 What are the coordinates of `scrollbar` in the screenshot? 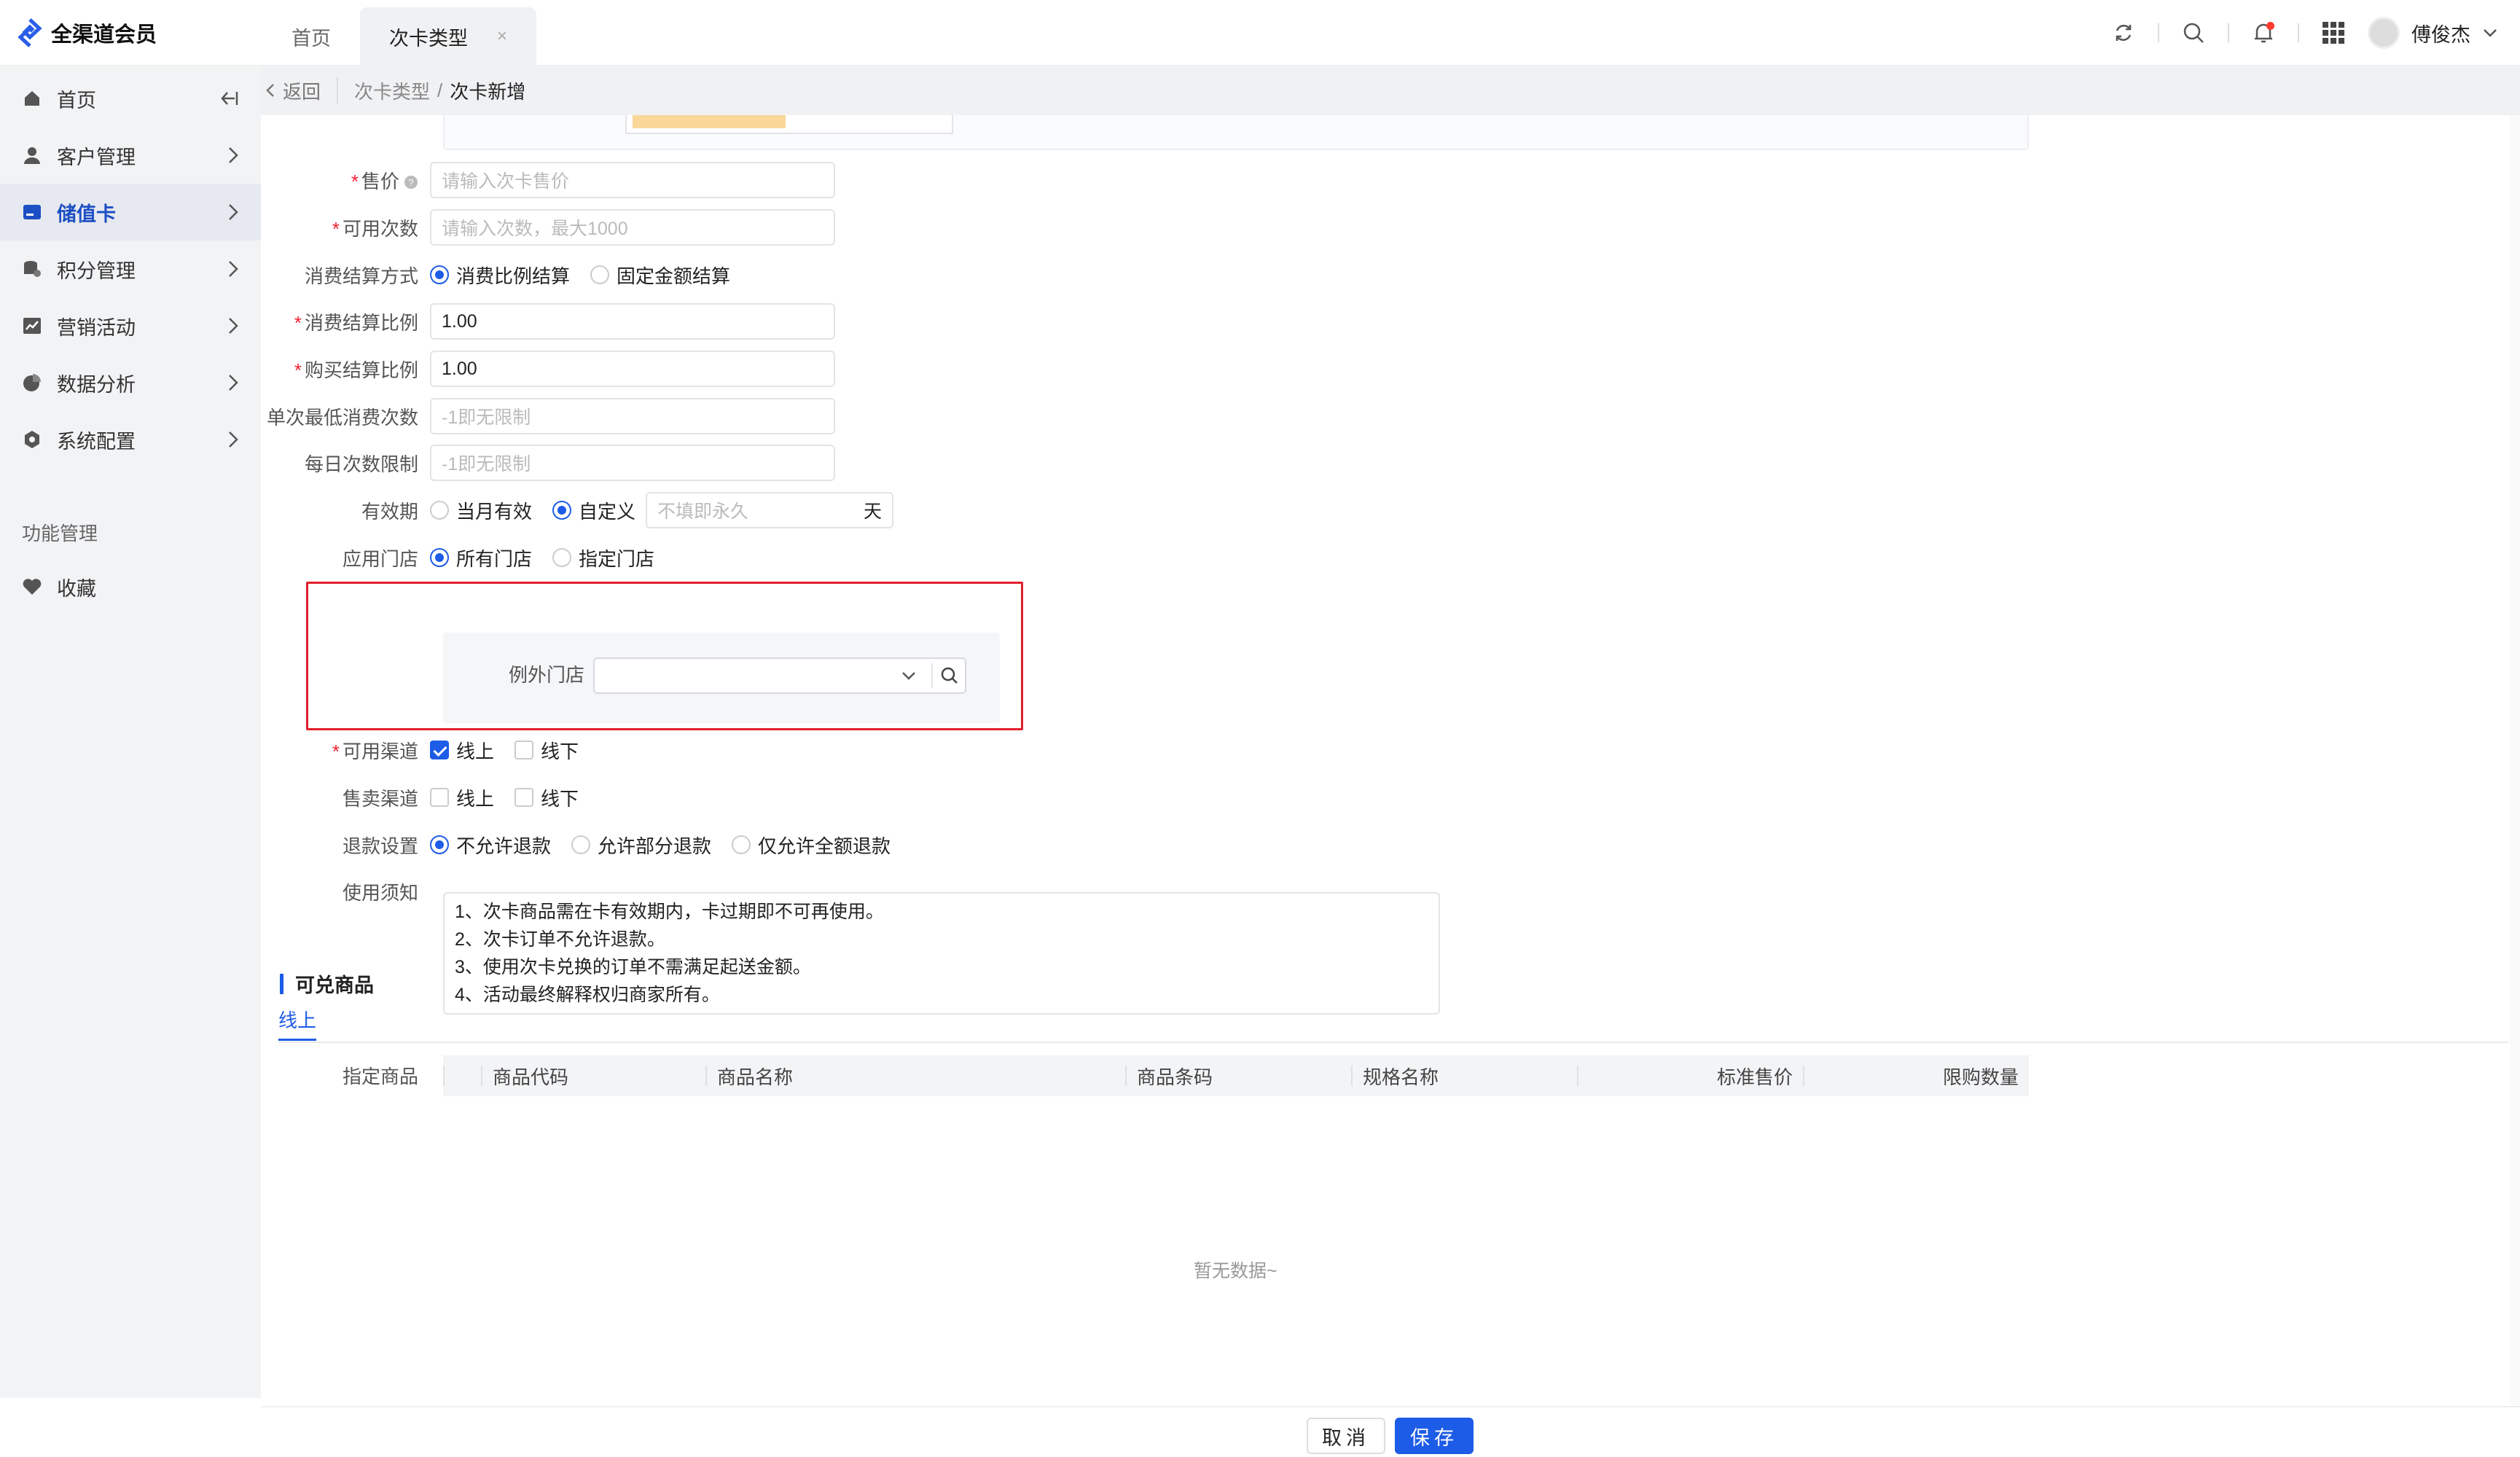 It's located at (2515, 760).